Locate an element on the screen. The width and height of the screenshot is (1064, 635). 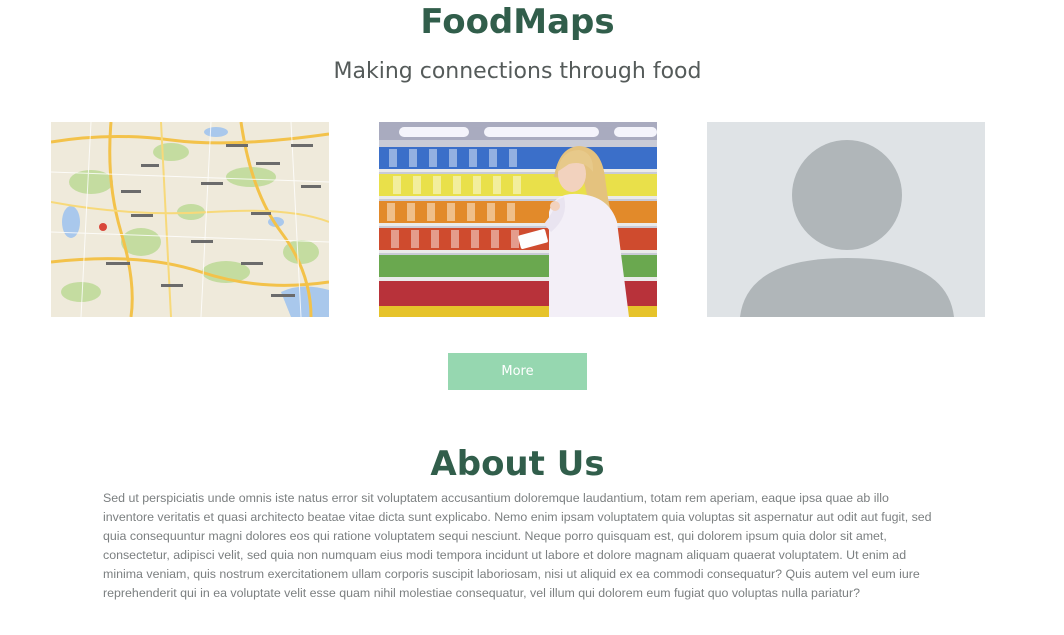
site-tagline: Making connections through food is located at coordinates (517, 71).